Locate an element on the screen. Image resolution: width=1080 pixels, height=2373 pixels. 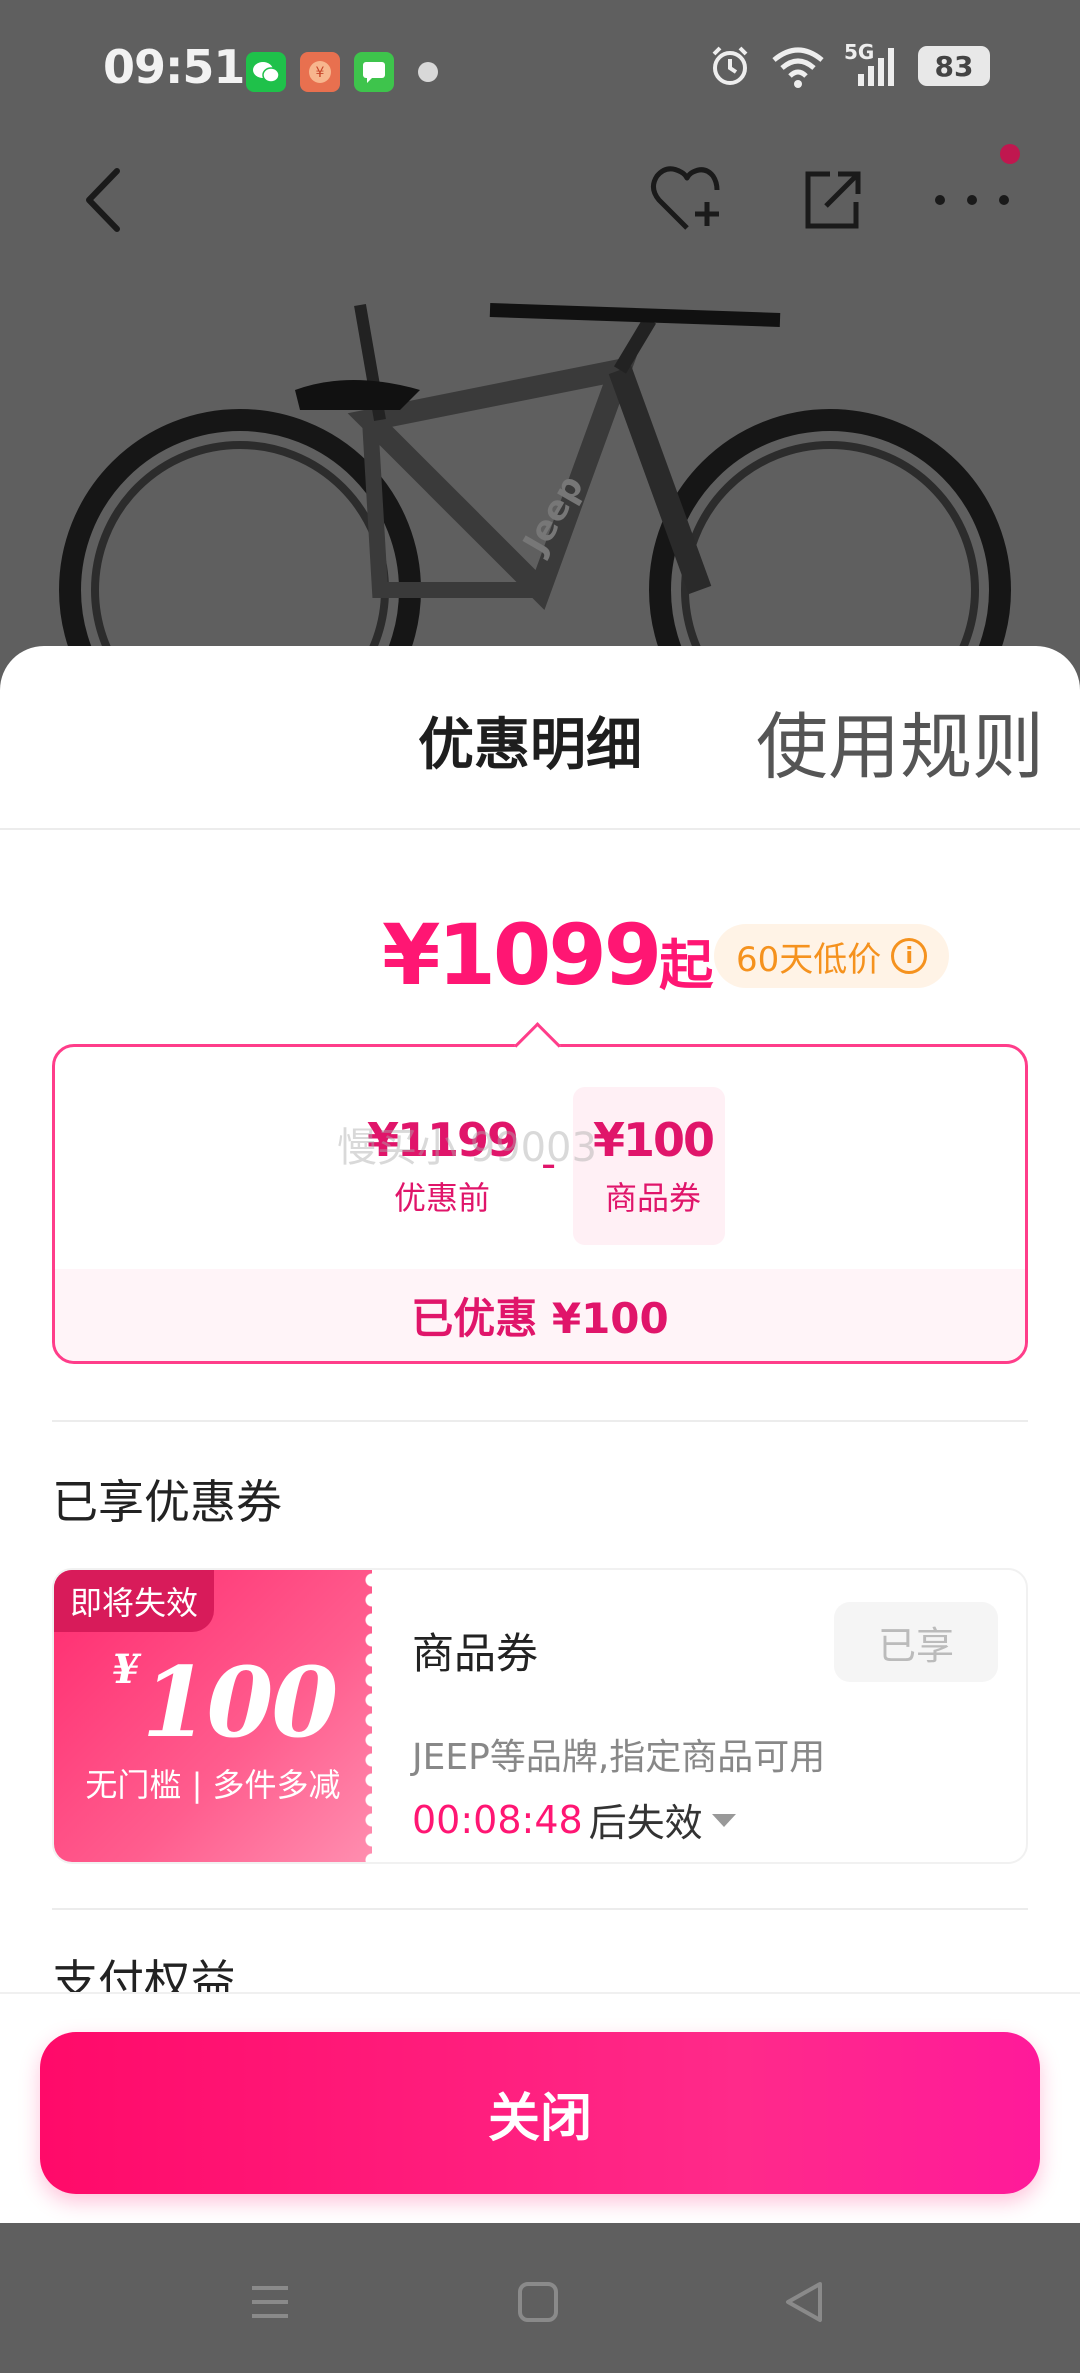
finance-app-icon: ¥ is located at coordinates (320, 72).